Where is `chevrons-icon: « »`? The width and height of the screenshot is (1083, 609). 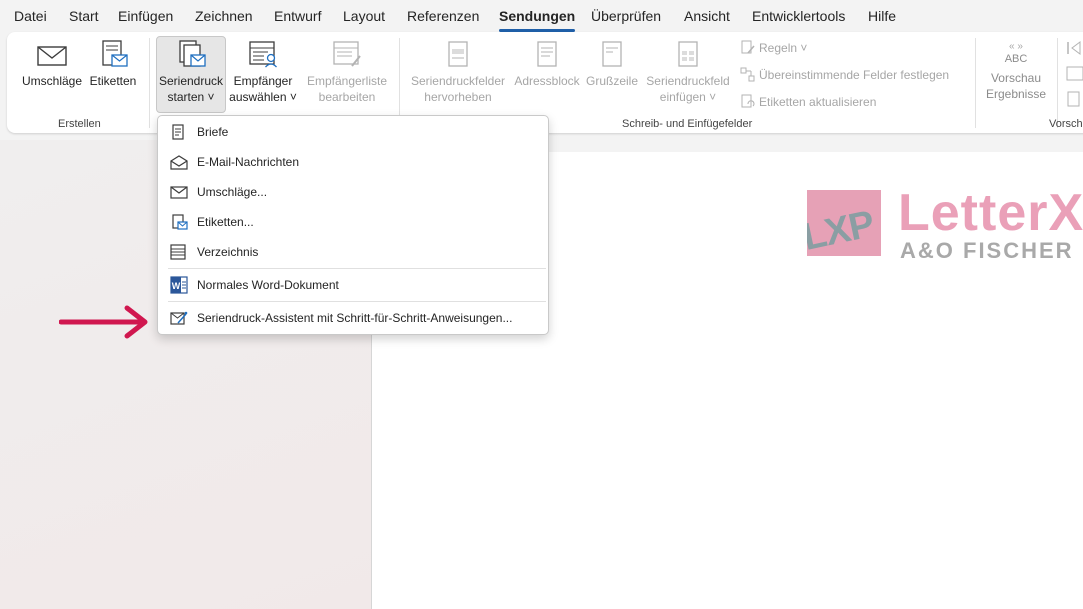
chevrons-icon: « » is located at coordinates (1016, 46).